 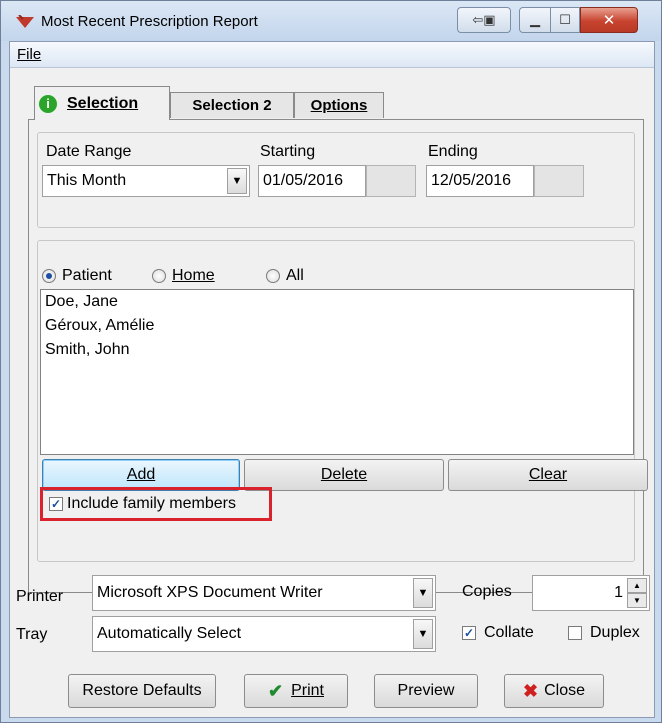 I want to click on list-item: Géroux, Amélie, so click(x=337, y=326).